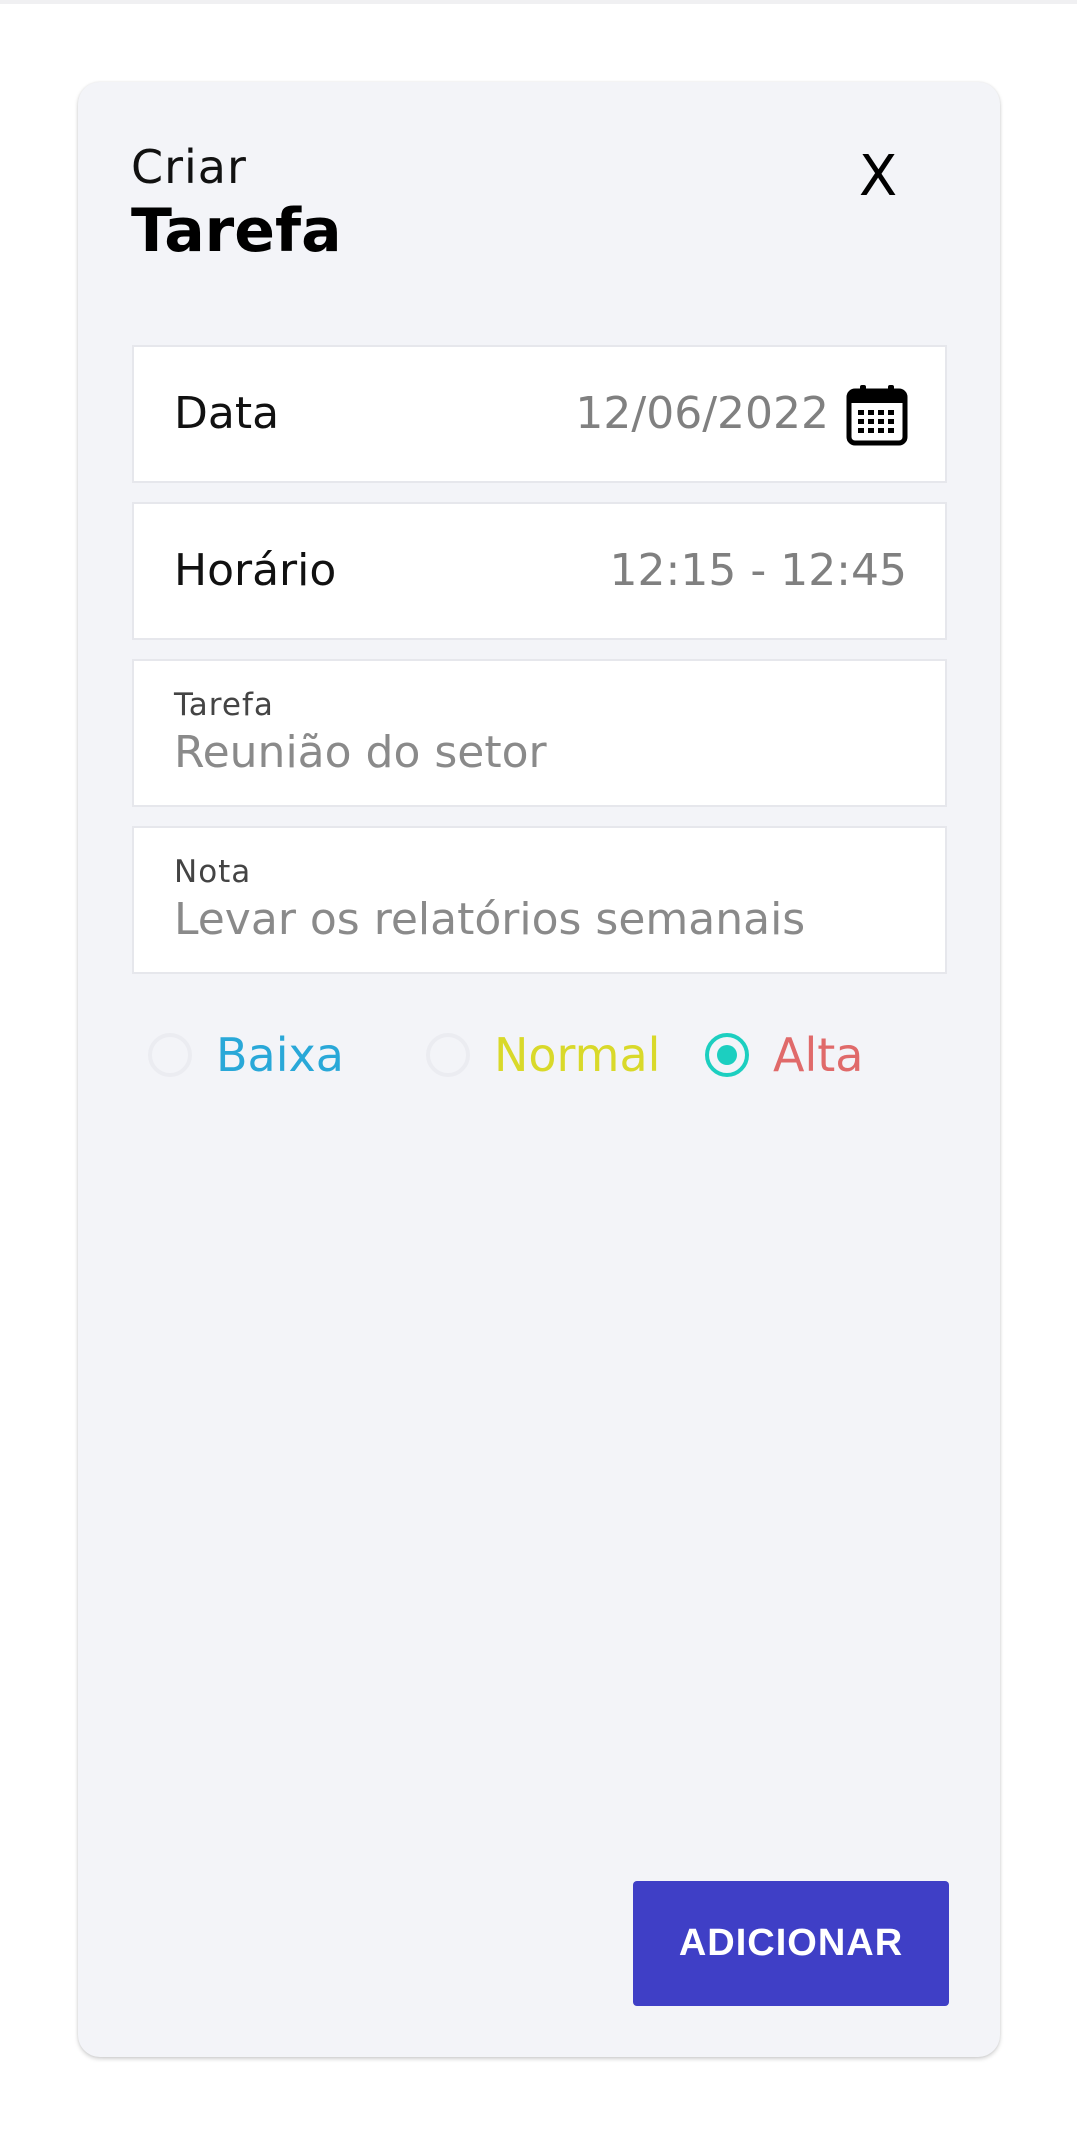  Describe the element at coordinates (539, 571) in the screenshot. I see `time-field: Horário 12:15 - 12:45` at that location.